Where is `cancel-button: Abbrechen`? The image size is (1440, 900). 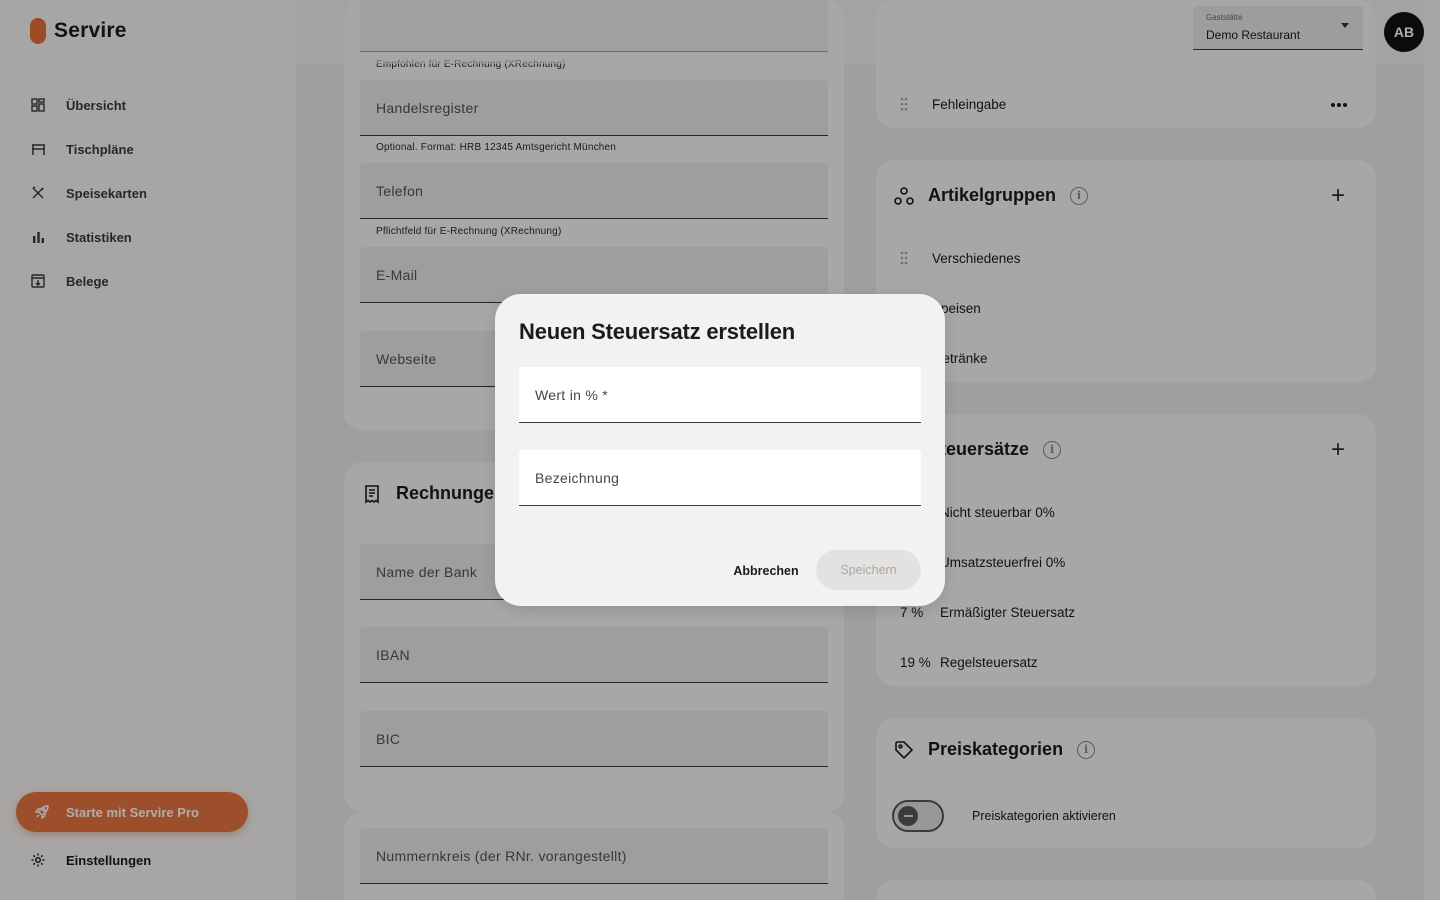
cancel-button: Abbrechen is located at coordinates (766, 571).